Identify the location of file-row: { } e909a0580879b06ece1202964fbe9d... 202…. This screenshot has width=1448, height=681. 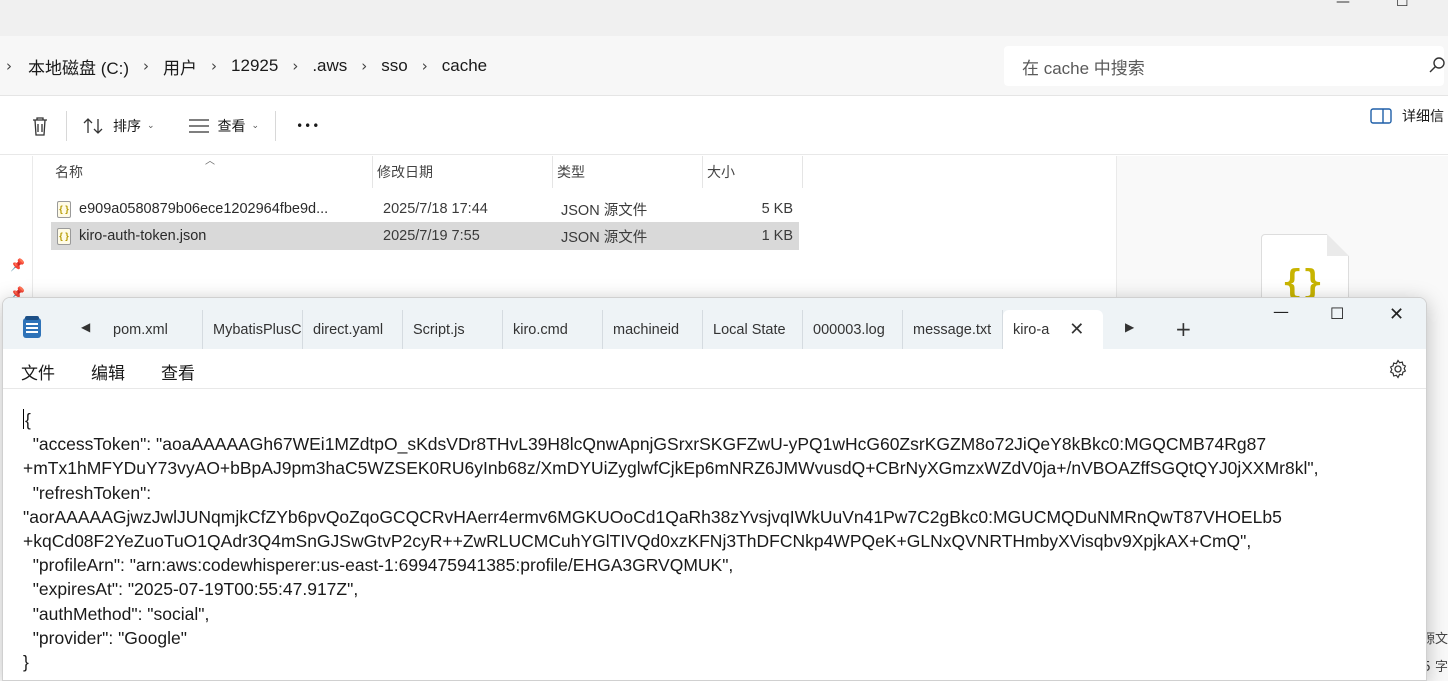
(425, 209).